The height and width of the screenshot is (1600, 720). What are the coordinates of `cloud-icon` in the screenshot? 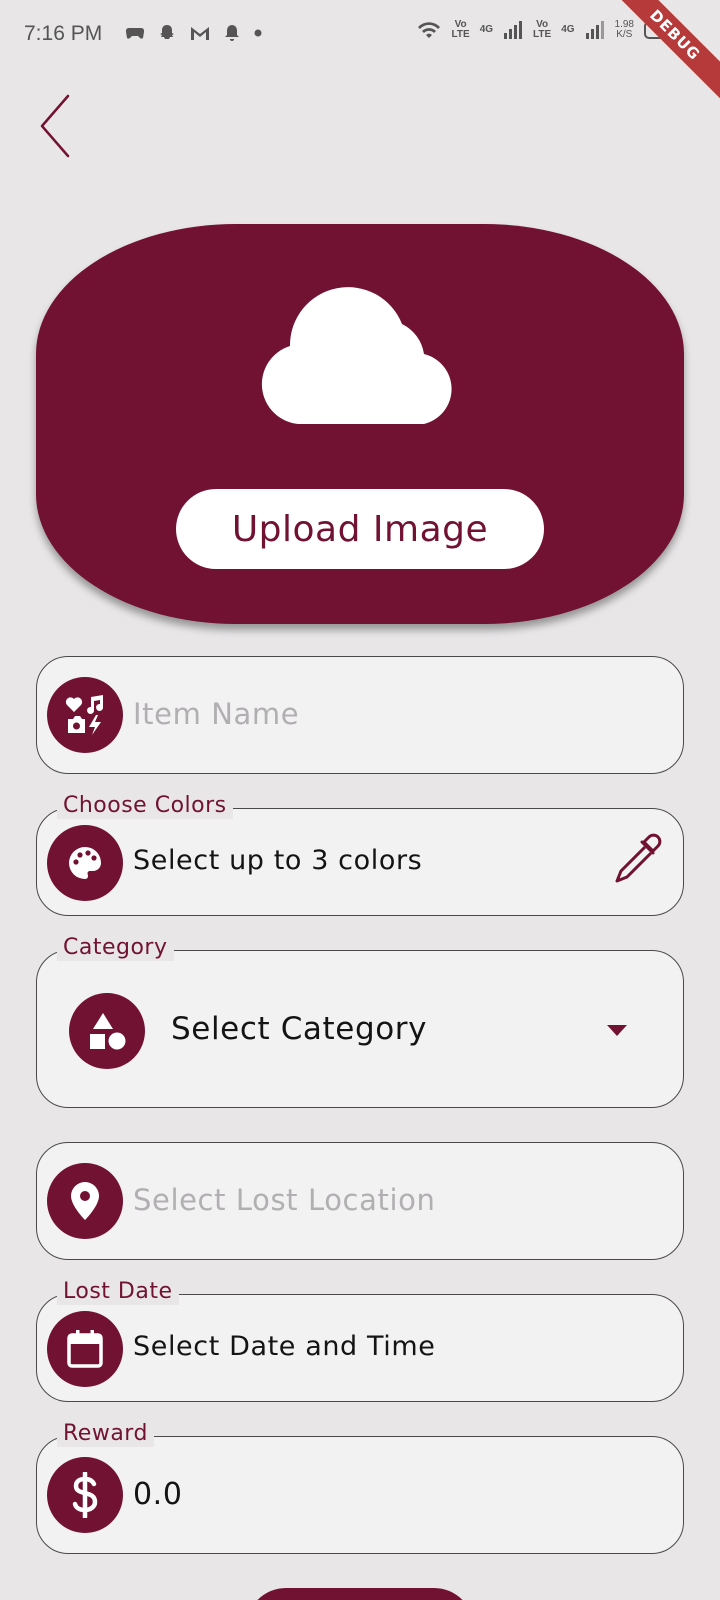 It's located at (356, 355).